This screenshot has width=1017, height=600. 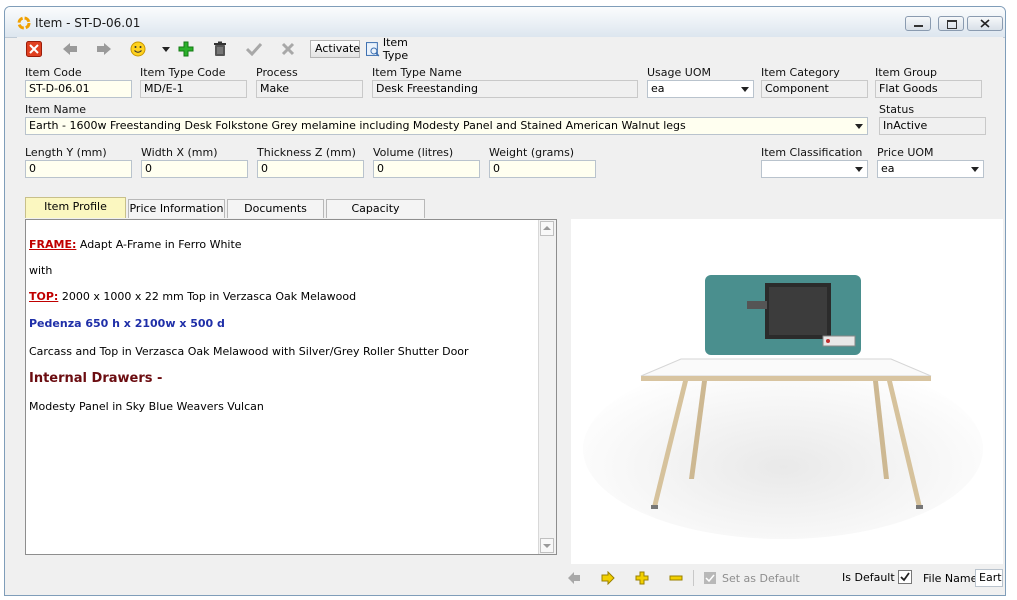 I want to click on tab-capacity-planning: Capacity Planning, so click(x=375, y=216).